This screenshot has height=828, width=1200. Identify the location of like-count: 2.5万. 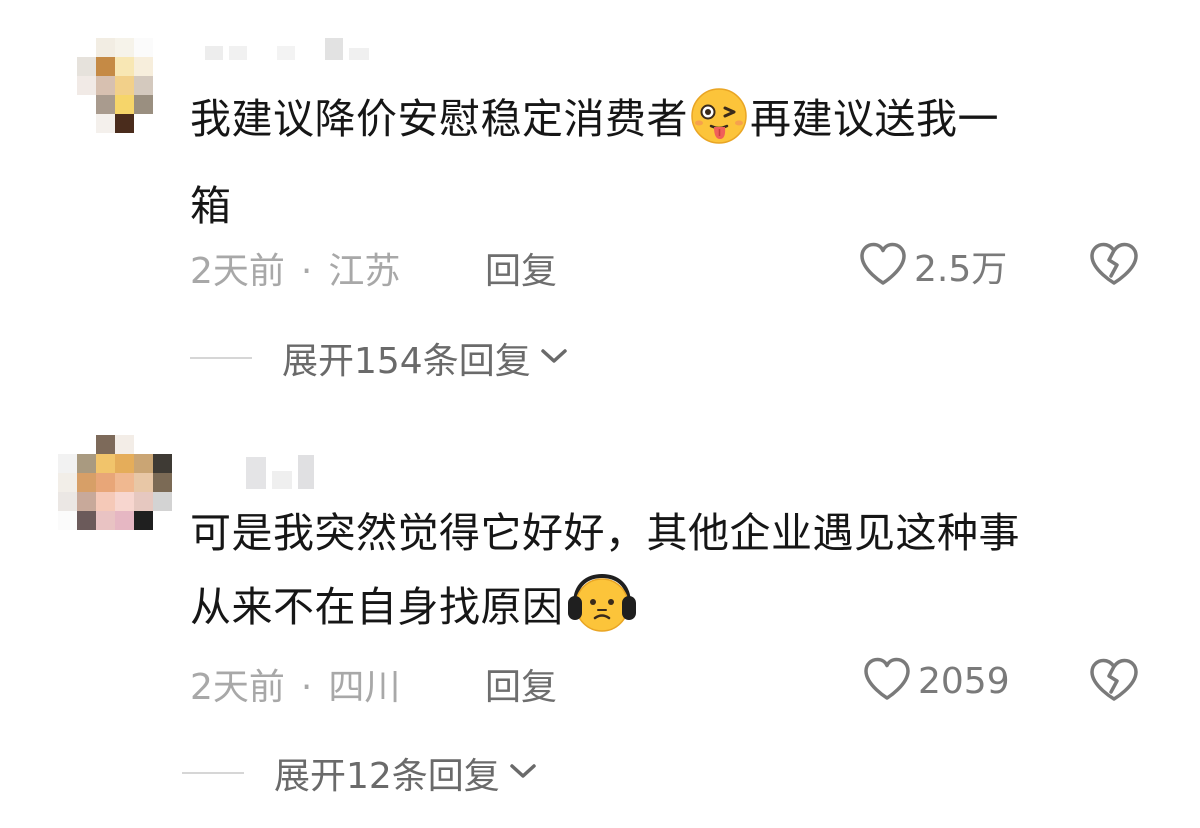
(961, 269).